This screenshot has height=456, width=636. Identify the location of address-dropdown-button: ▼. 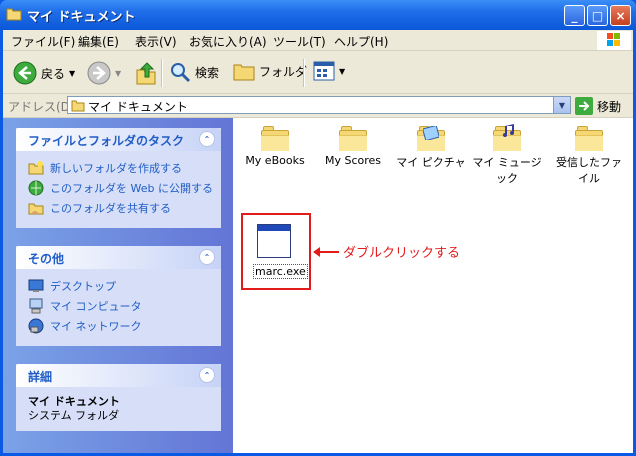
(561, 105).